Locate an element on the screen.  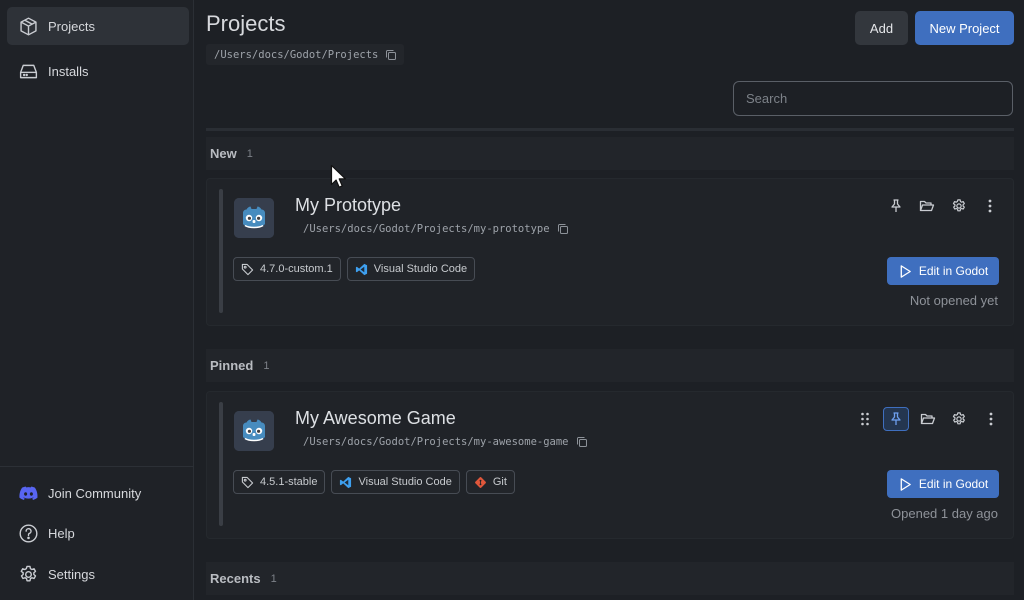
sidebar-item-projects: Projects is located at coordinates (98, 26).